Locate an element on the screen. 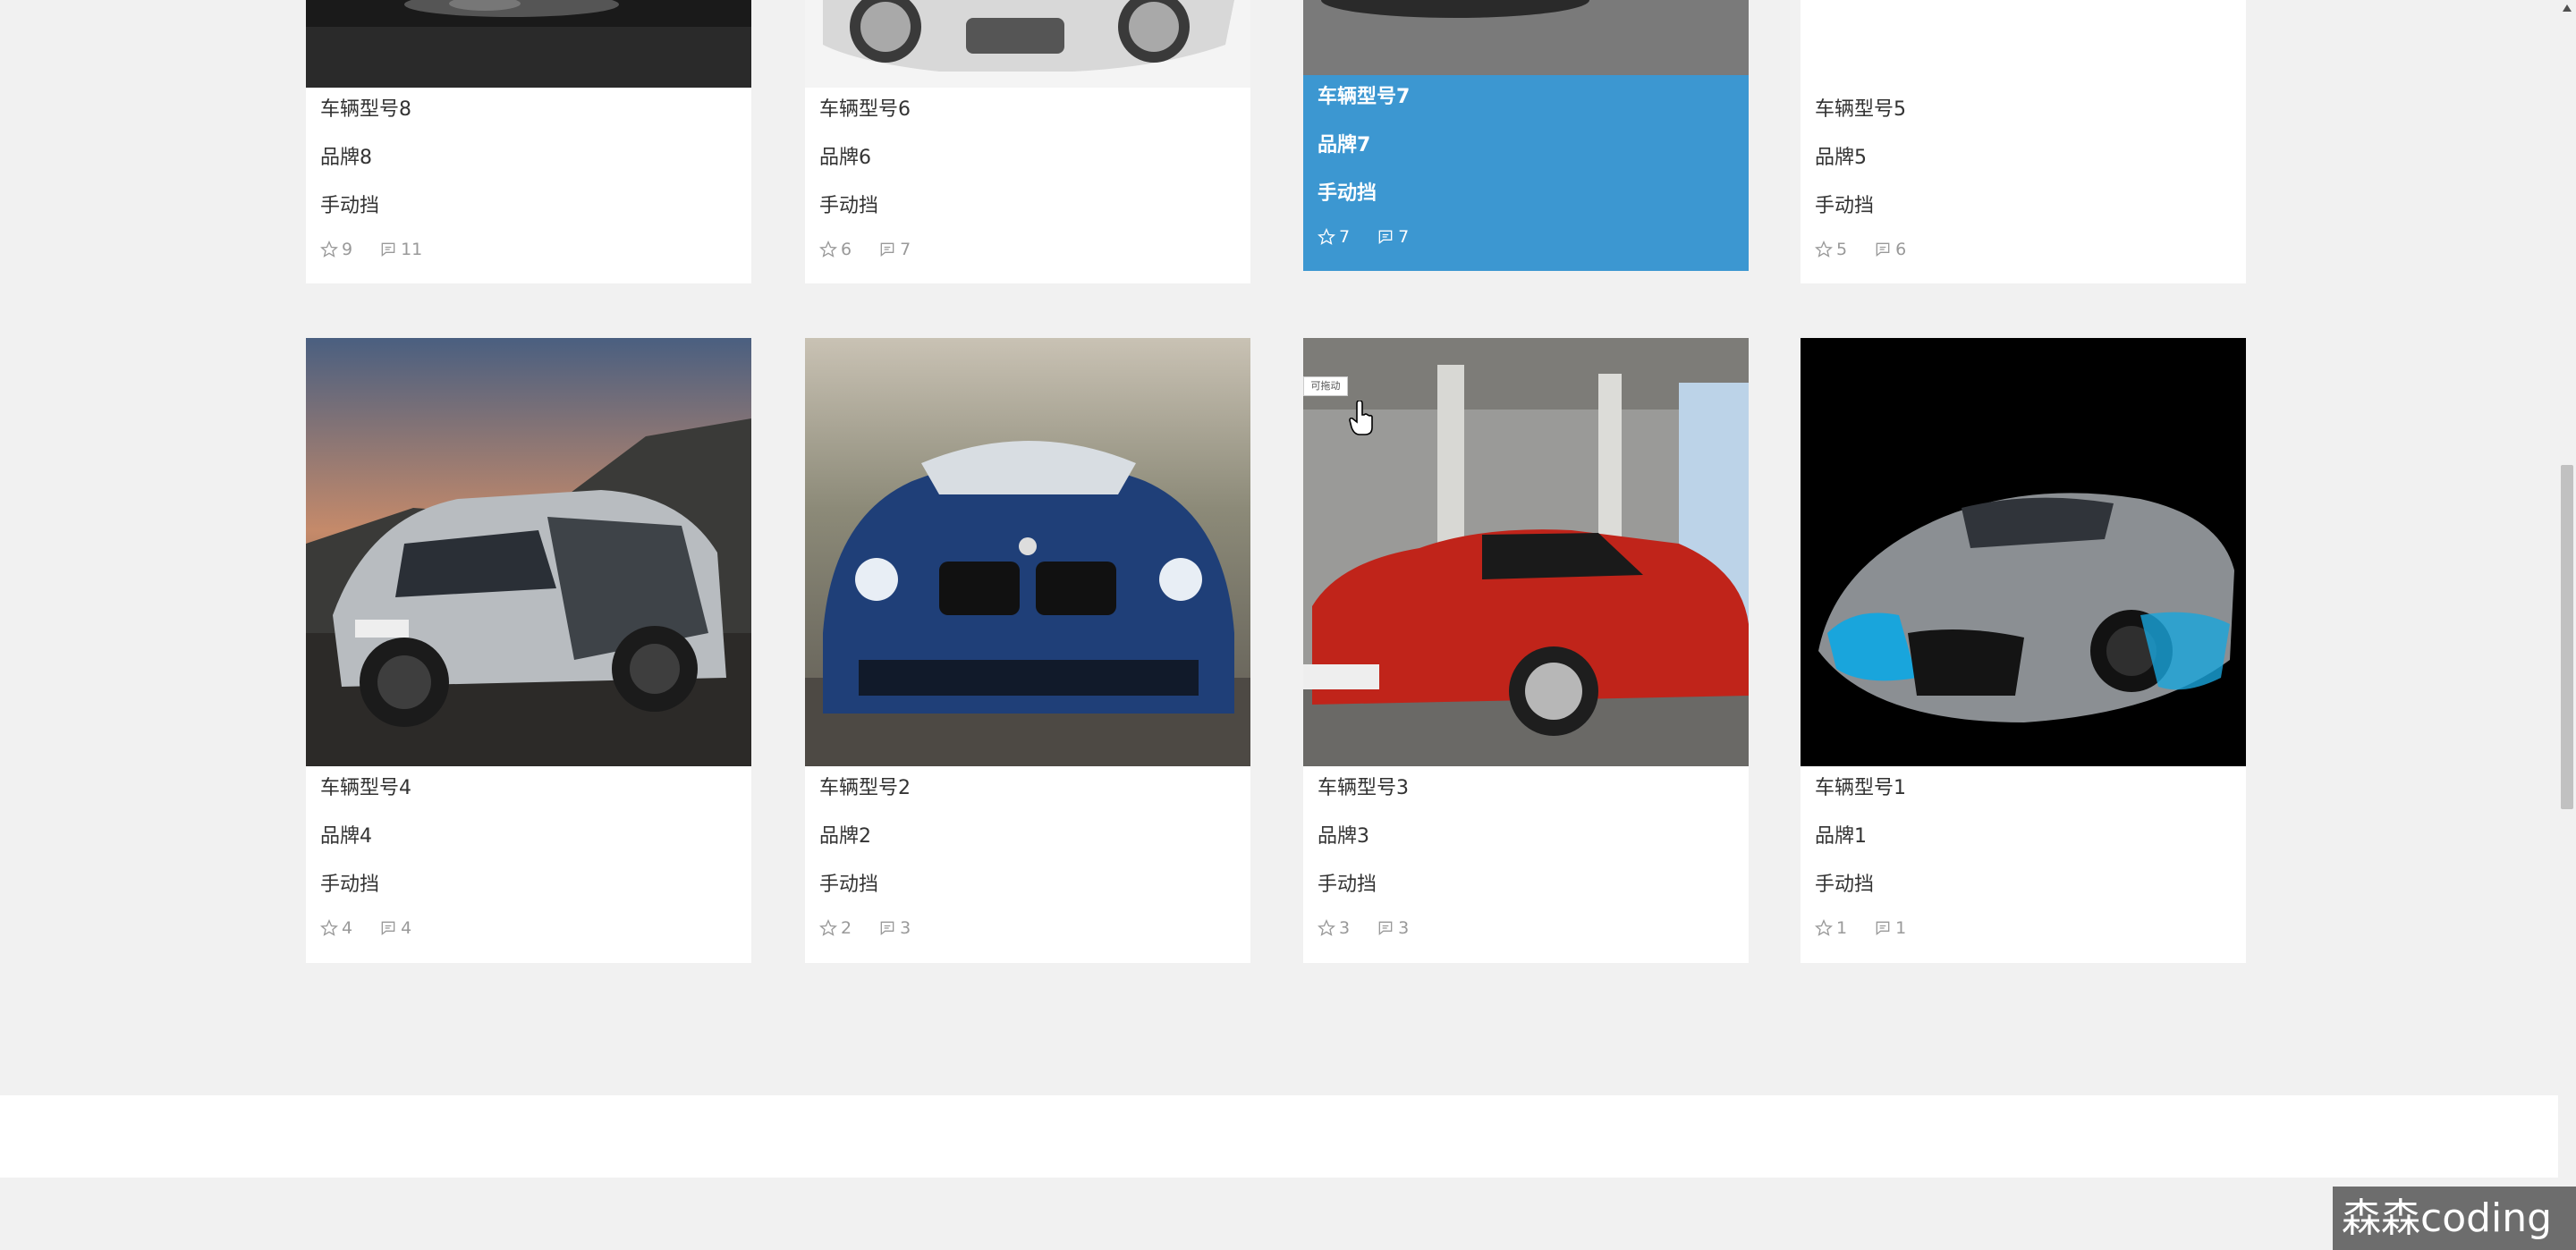 This screenshot has height=1250, width=2576. comment-count: 1 is located at coordinates (1890, 928).